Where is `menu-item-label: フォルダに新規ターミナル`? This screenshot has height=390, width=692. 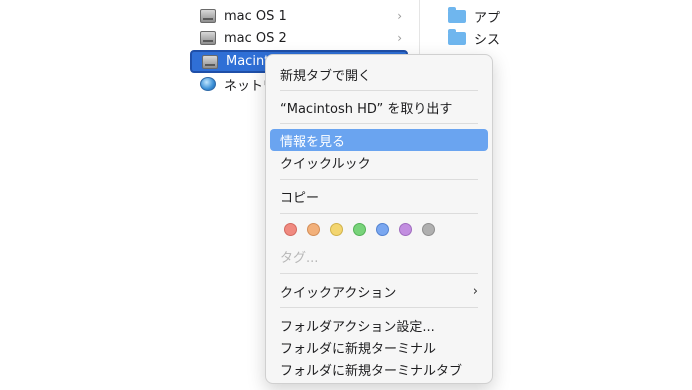
menu-item-label: フォルダに新規ターミナル is located at coordinates (358, 349).